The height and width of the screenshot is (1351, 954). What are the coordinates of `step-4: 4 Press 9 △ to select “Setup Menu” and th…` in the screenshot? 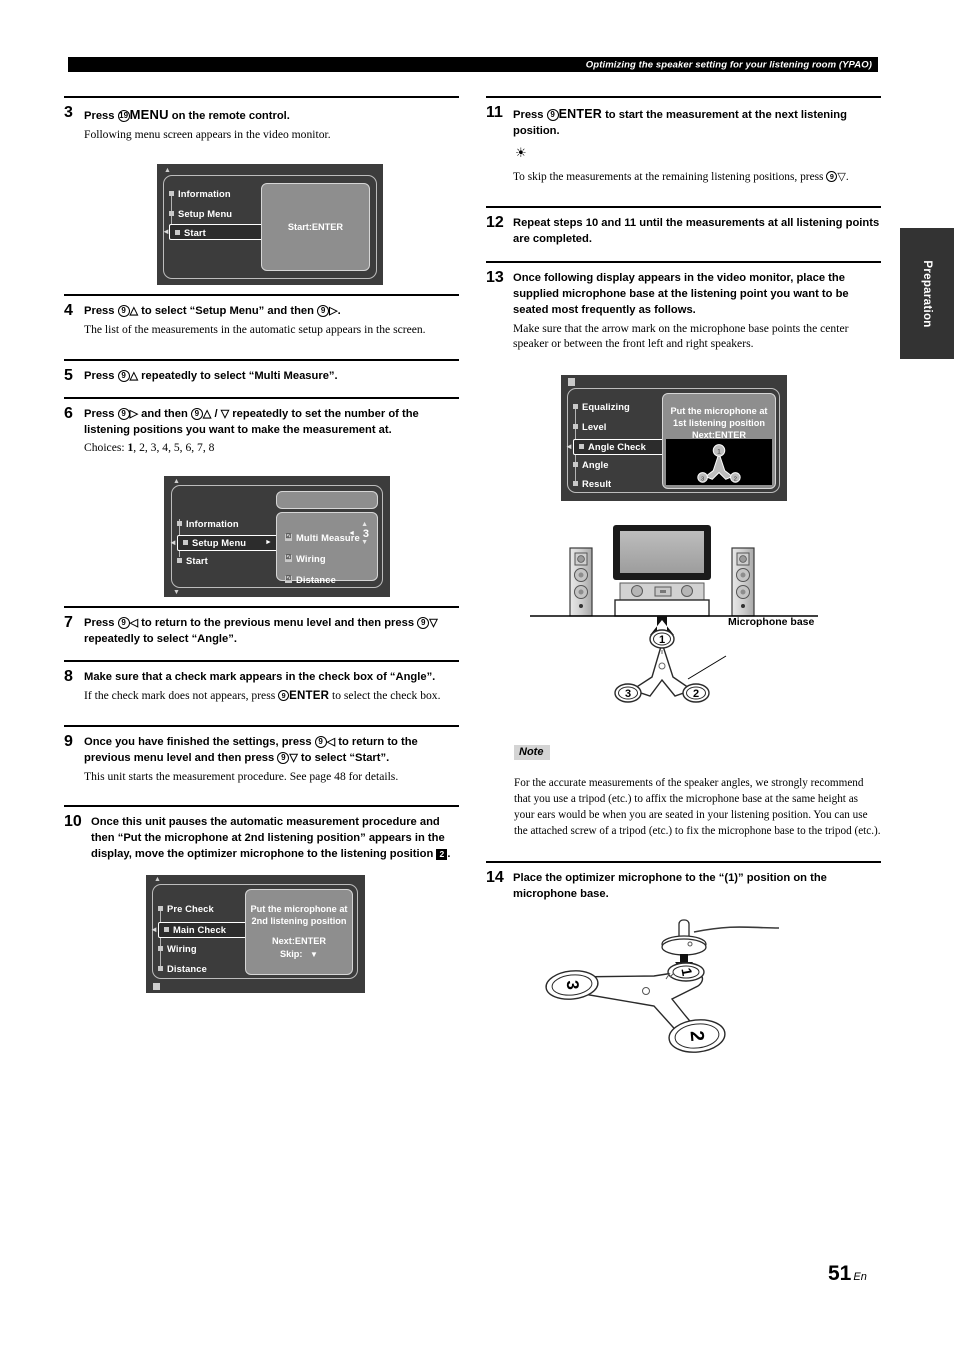 It's located at (261, 327).